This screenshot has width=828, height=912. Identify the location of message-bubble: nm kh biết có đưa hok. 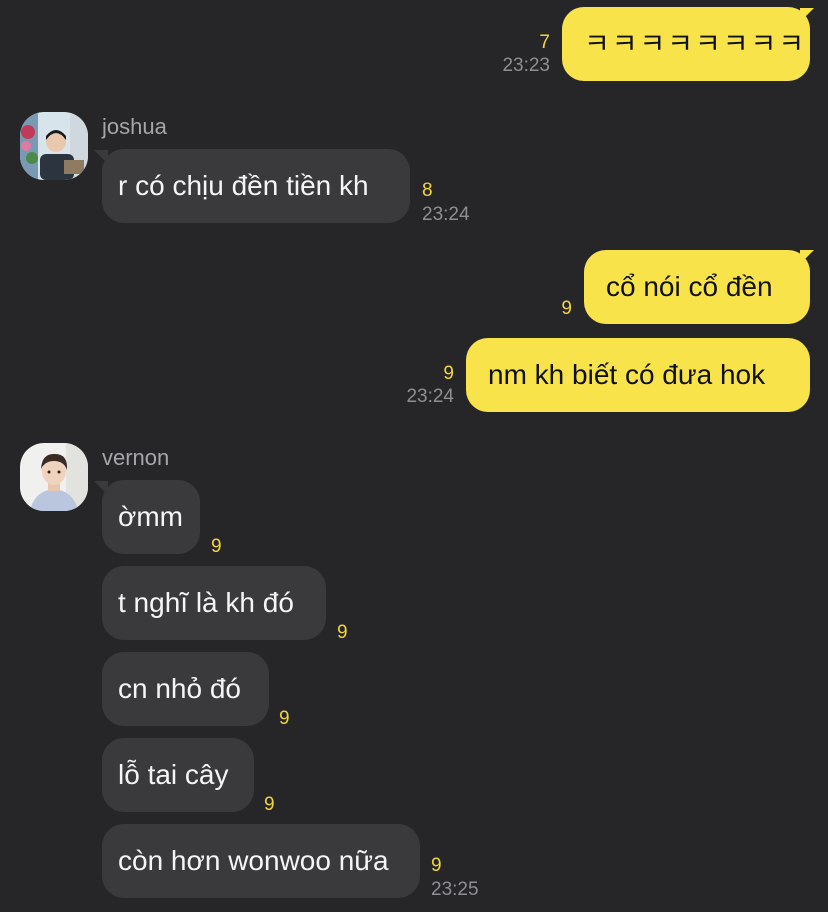
(638, 375).